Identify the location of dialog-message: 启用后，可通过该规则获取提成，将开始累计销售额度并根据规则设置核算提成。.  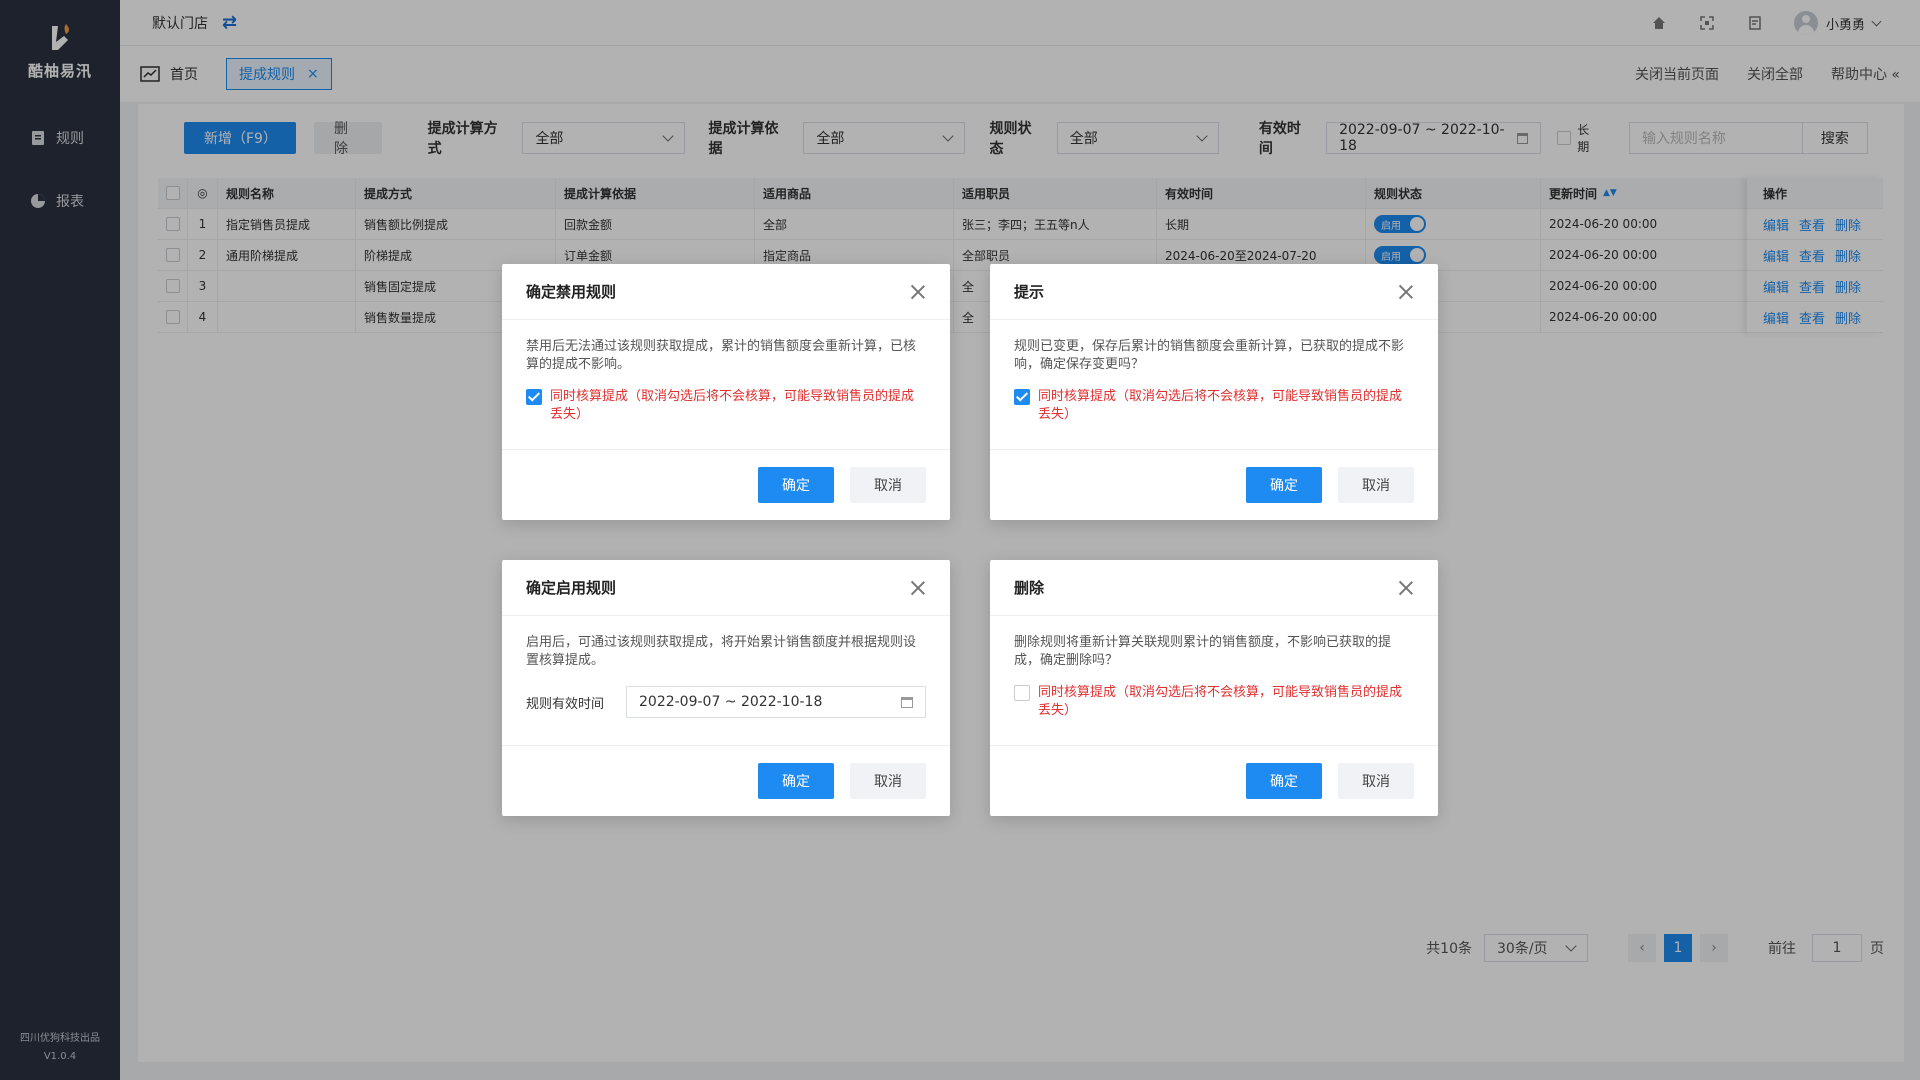
(721, 651).